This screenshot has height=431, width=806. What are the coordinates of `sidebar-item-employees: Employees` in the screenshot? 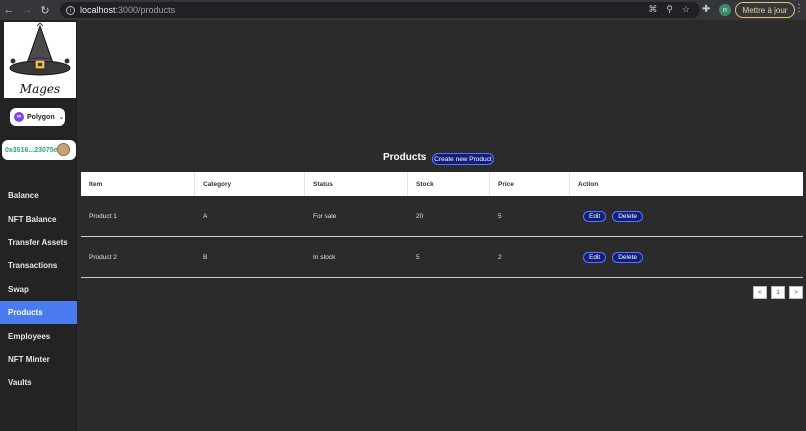 It's located at (38, 335).